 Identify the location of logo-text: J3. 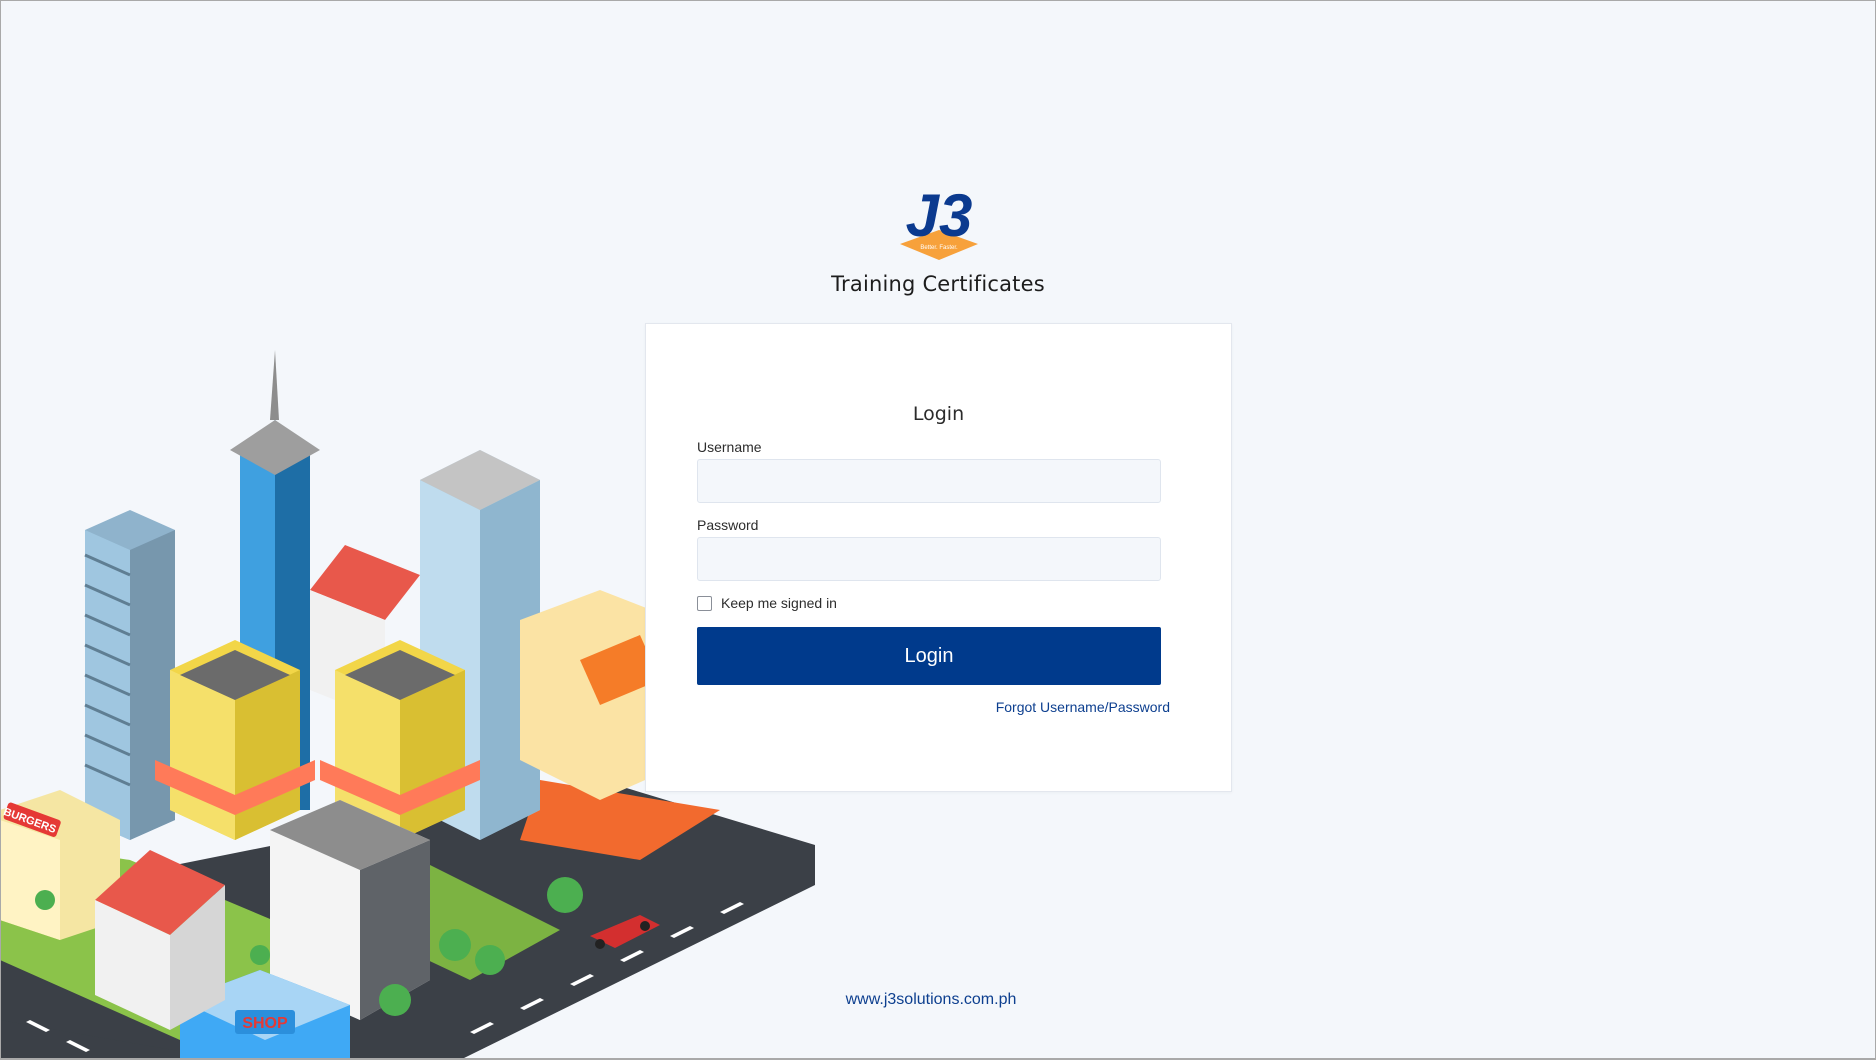
(939, 215).